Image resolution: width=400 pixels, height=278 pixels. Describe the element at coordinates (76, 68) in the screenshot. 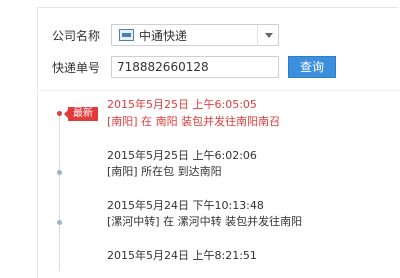

I see `tracking-label: 快递单号` at that location.